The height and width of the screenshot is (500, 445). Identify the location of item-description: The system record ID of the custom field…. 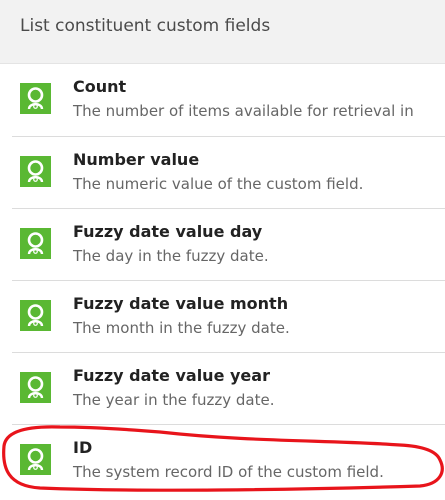
(228, 472).